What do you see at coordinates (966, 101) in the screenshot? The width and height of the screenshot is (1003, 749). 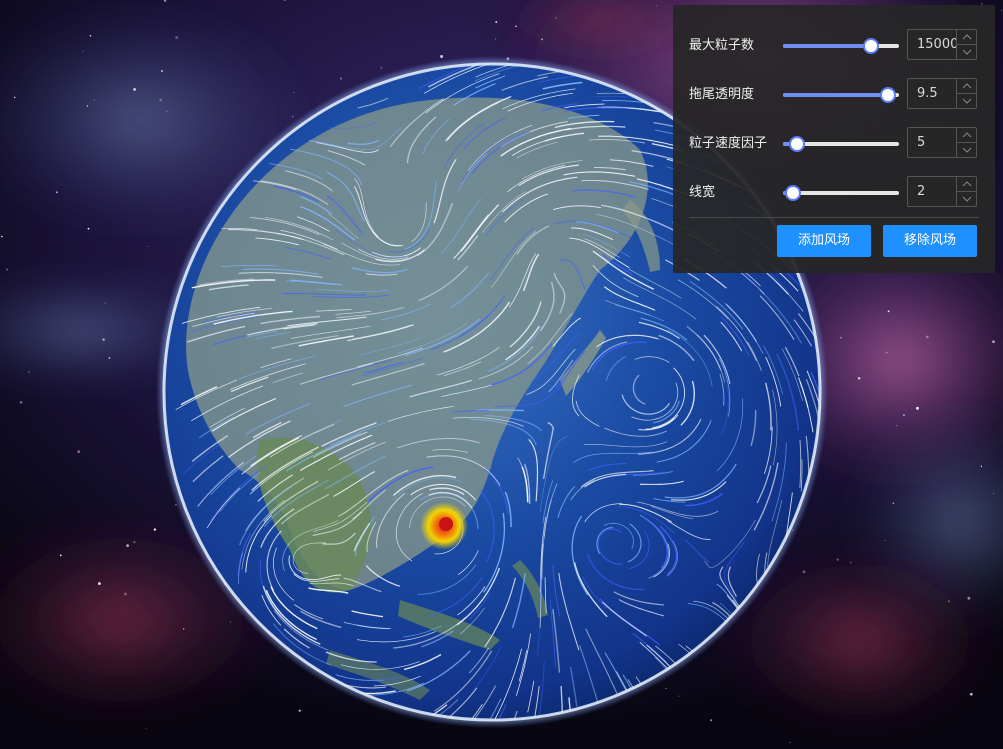 I see `trail-opacity-decrement` at bounding box center [966, 101].